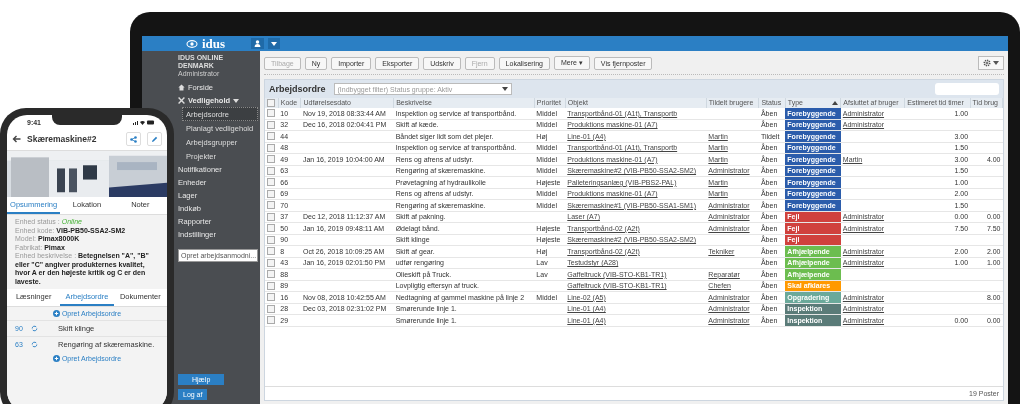  What do you see at coordinates (835, 103) in the screenshot?
I see `sort-icon` at bounding box center [835, 103].